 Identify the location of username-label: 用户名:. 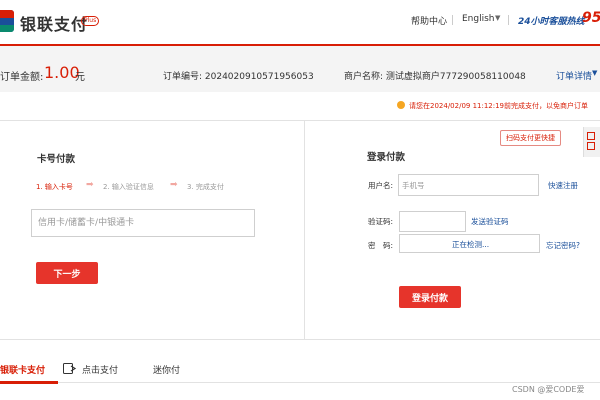
(381, 185).